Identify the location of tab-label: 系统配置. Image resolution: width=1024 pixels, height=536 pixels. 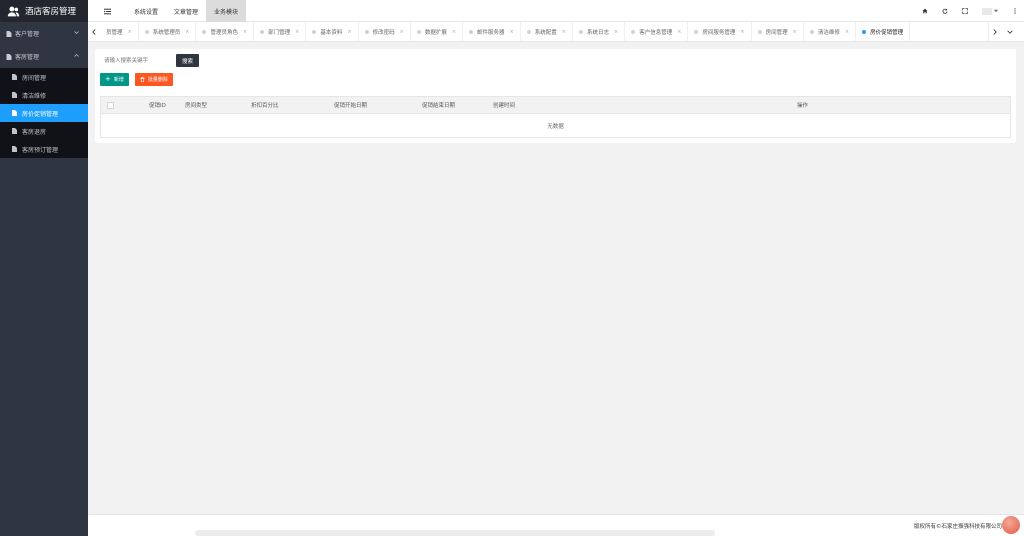
(545, 33).